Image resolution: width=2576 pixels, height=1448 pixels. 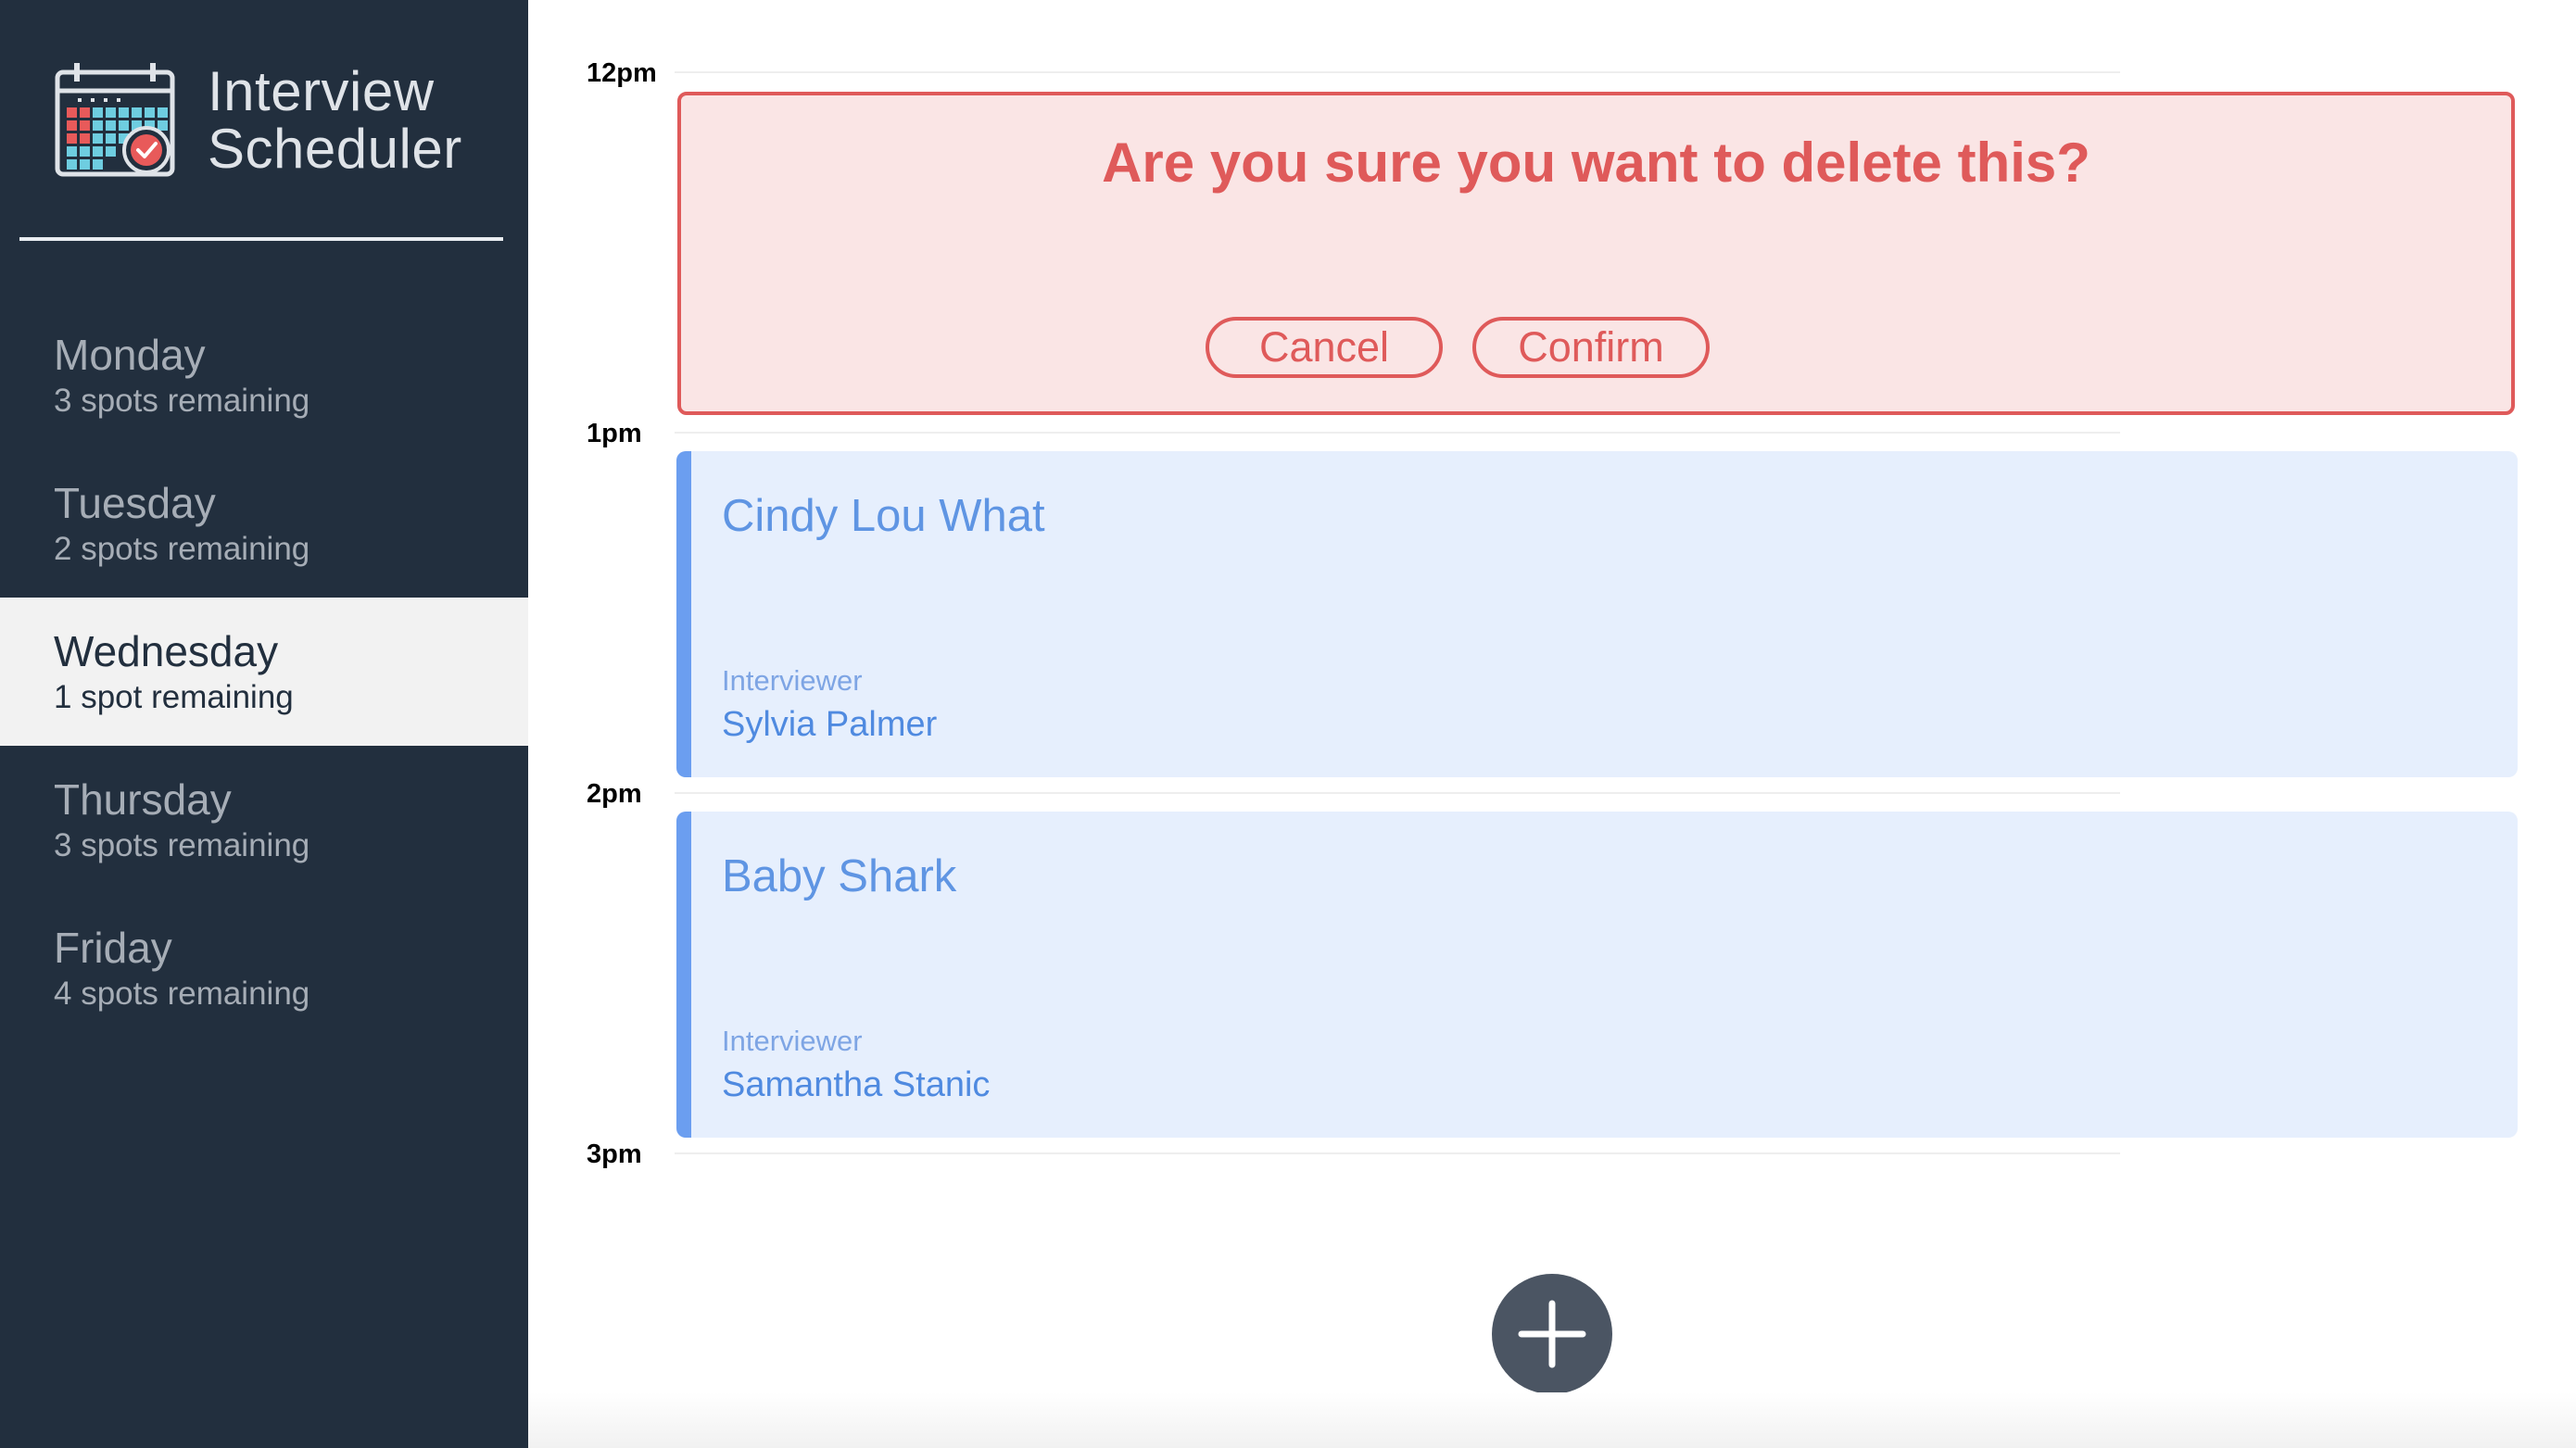 What do you see at coordinates (264, 820) in the screenshot?
I see `day-item-thursday: Thursday 3 spots remaining` at bounding box center [264, 820].